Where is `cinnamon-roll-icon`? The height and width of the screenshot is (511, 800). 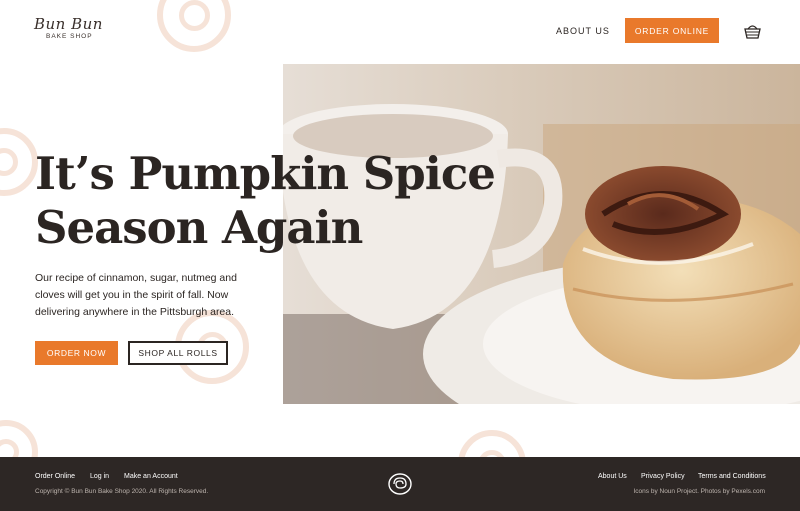
cinnamon-roll-icon is located at coordinates (400, 484).